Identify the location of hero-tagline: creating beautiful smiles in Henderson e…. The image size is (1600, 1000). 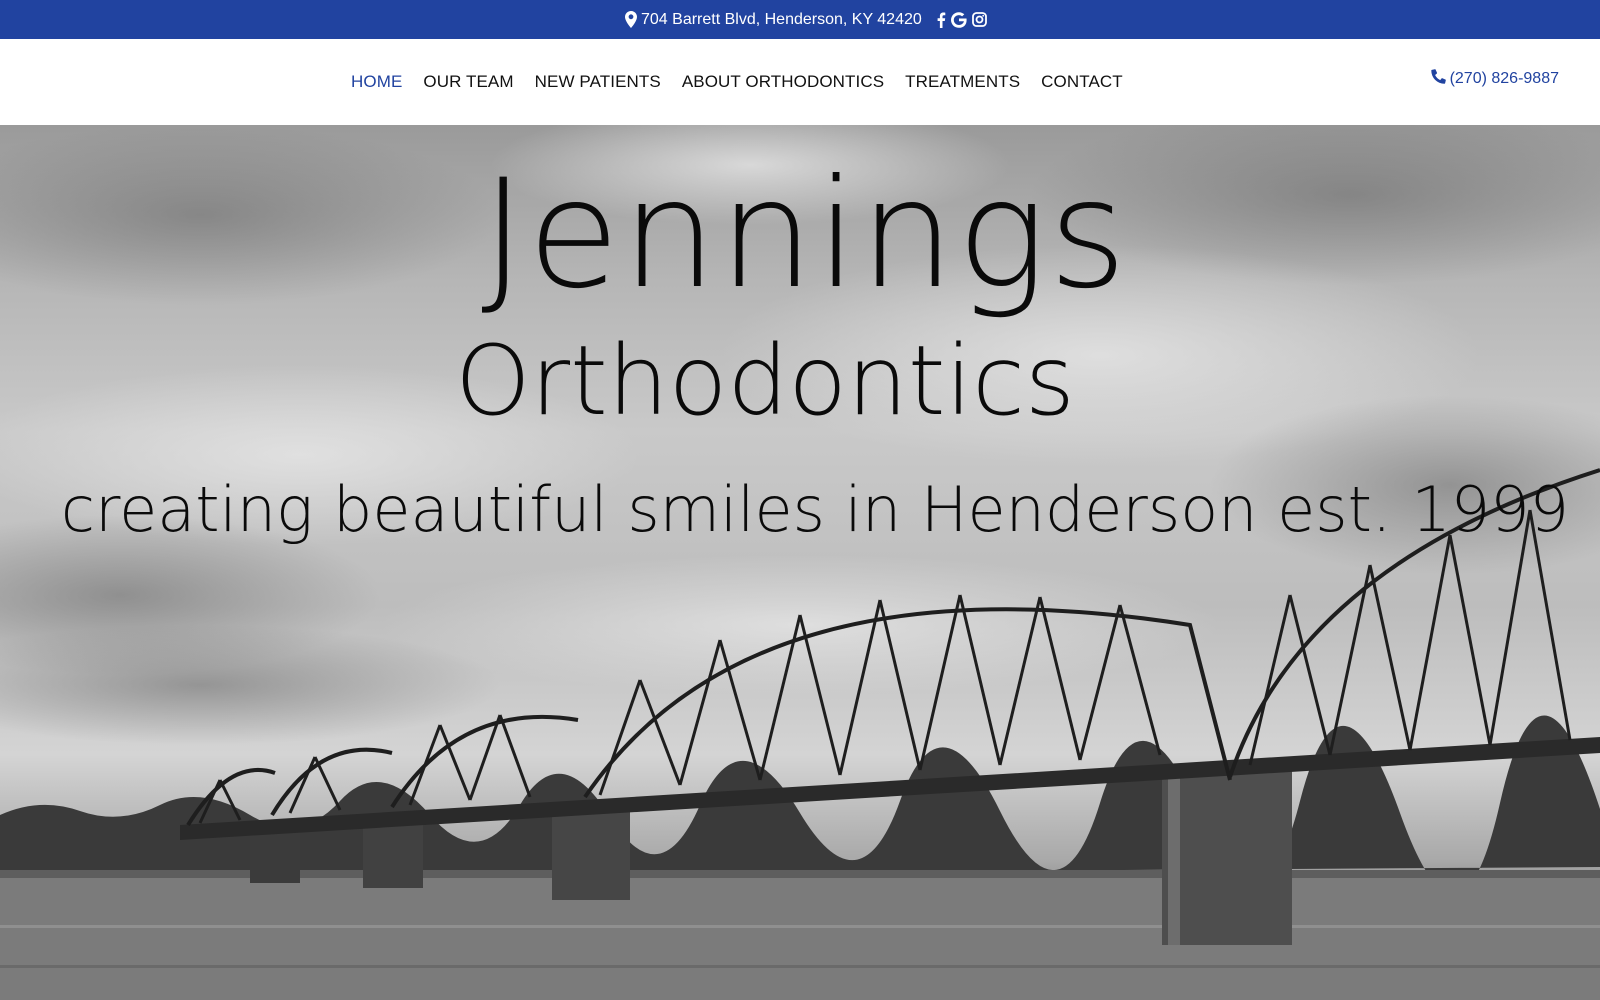
(815, 509).